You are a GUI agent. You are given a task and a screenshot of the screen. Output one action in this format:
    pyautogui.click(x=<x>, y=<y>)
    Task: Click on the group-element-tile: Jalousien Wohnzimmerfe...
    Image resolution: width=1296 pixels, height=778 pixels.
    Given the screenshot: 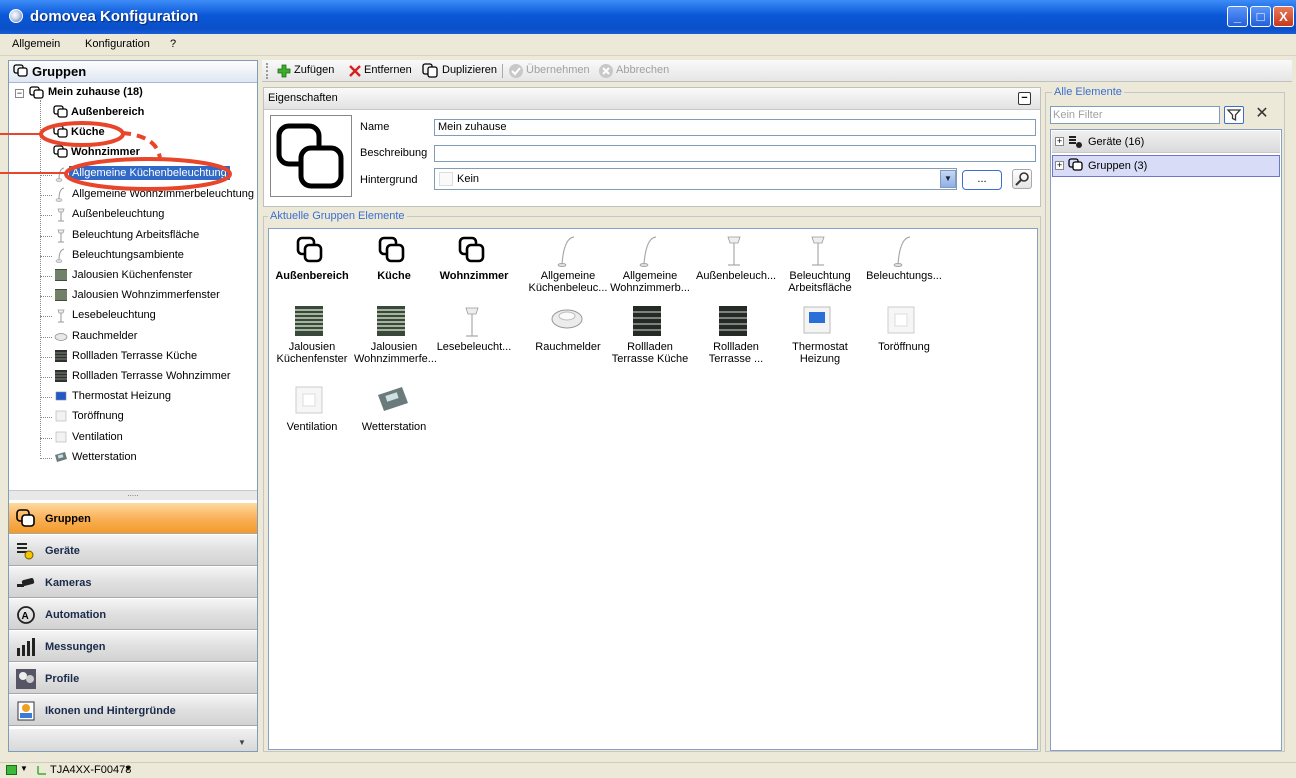 What is the action you would take?
    pyautogui.click(x=394, y=338)
    